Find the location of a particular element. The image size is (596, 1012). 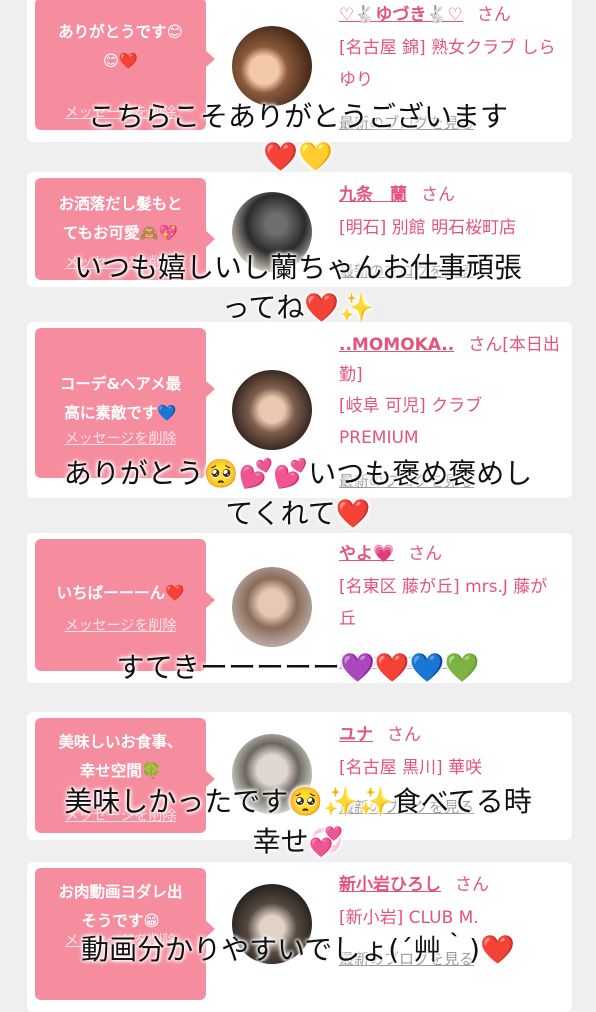

user-name-link: ♡🐇ゆづき🐇♡ さん is located at coordinates (454, 15).